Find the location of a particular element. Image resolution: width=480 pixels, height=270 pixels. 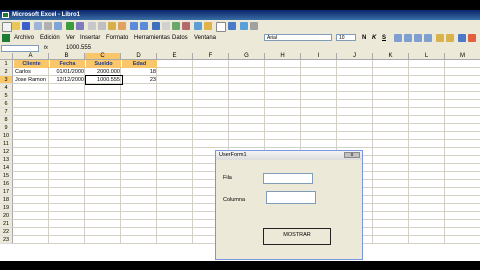

row-header: 12 is located at coordinates (6, 152).